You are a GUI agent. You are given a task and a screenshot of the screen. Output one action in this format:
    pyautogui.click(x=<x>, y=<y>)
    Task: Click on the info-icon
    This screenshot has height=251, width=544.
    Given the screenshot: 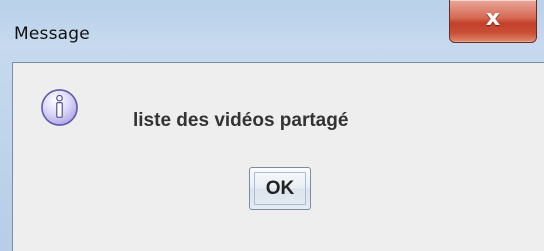 What is the action you would take?
    pyautogui.click(x=59, y=107)
    